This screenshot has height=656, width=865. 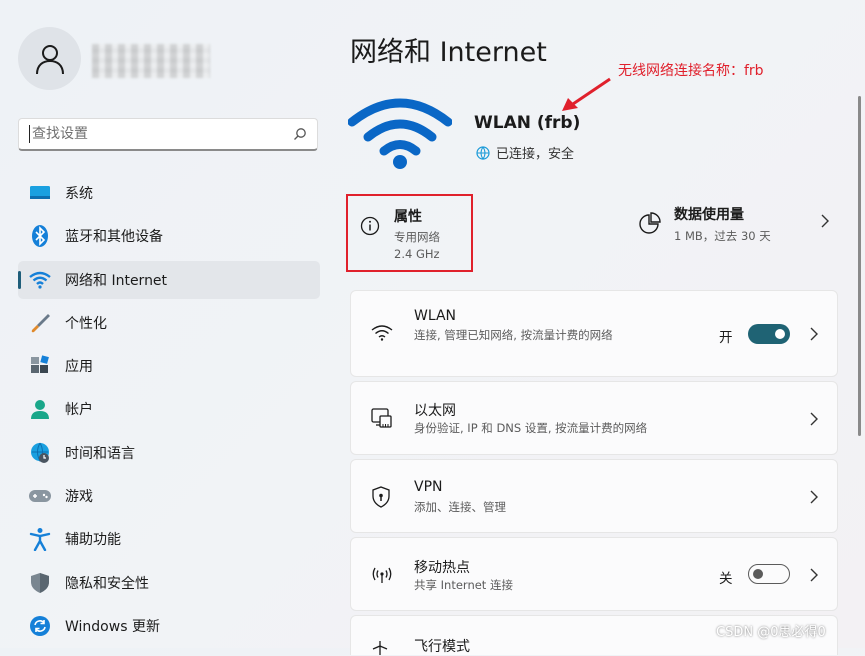 I want to click on sidebar-item-label: 网络和 Internet, so click(x=116, y=280).